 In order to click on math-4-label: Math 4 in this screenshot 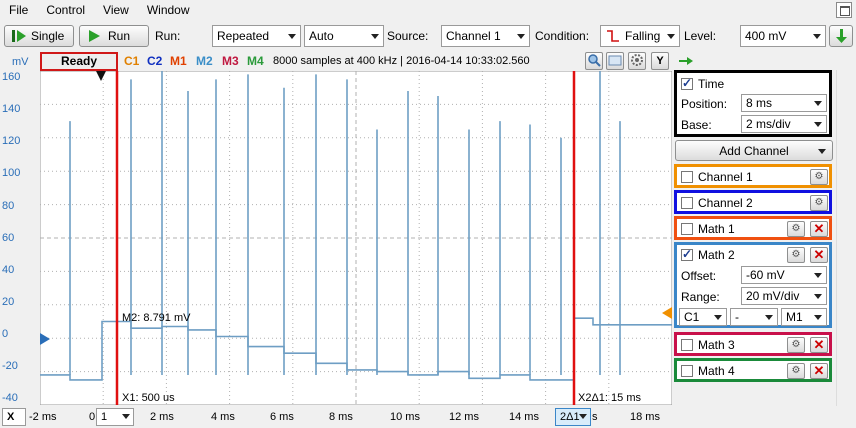, I will do `click(716, 371)`.